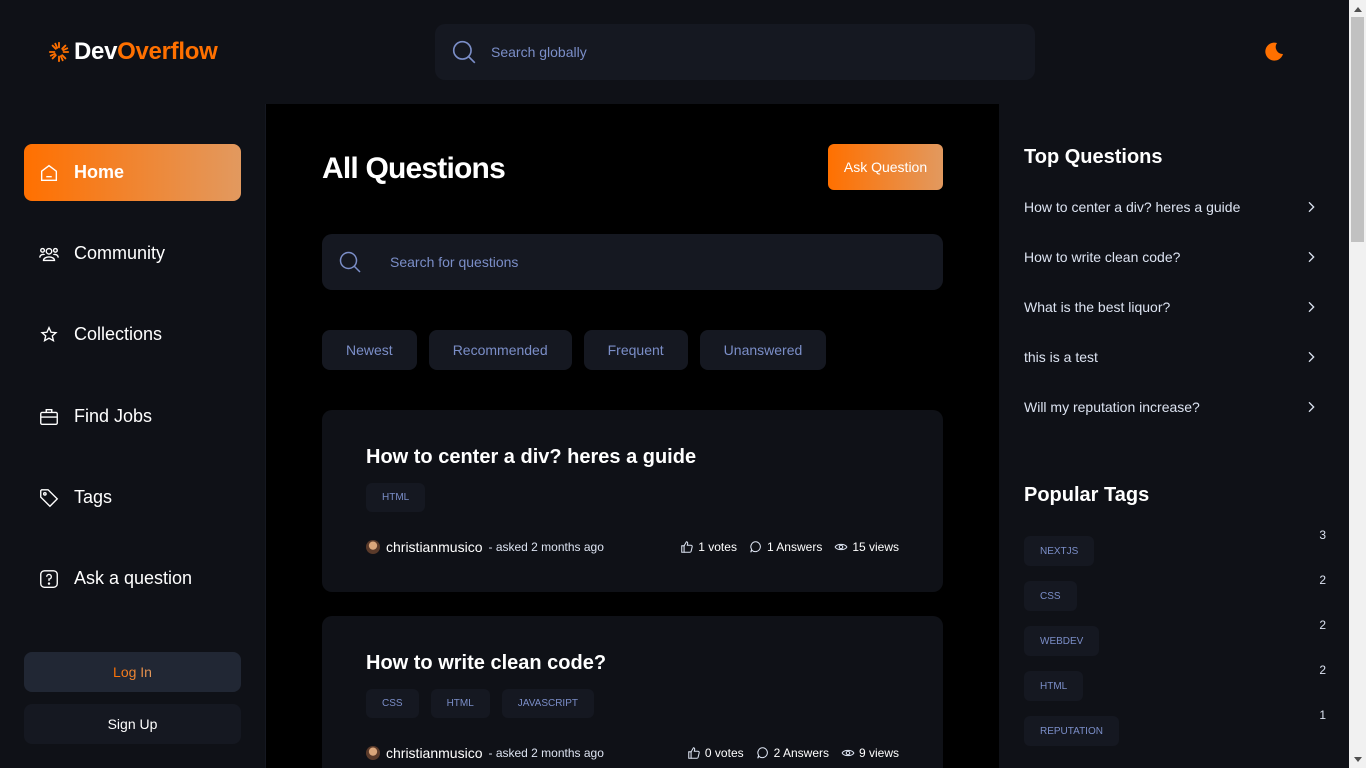 The width and height of the screenshot is (1366, 768). What do you see at coordinates (1322, 715) in the screenshot?
I see `tag-count: 1` at bounding box center [1322, 715].